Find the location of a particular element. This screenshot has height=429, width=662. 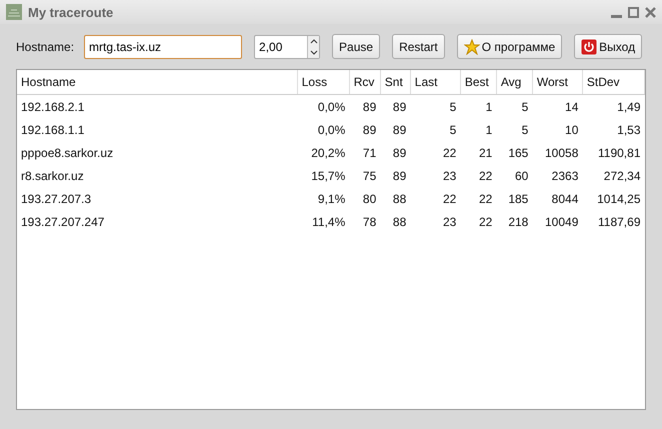

hostname-label: Hostname: is located at coordinates (45, 47).